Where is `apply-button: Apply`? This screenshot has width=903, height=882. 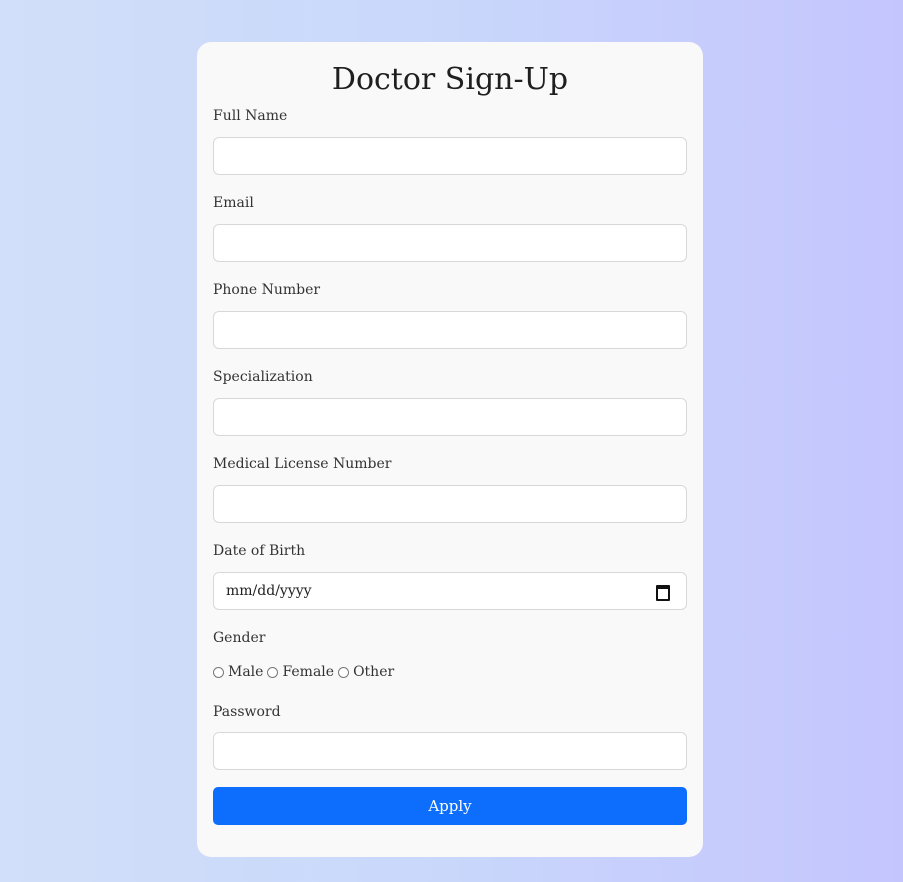 apply-button: Apply is located at coordinates (450, 806).